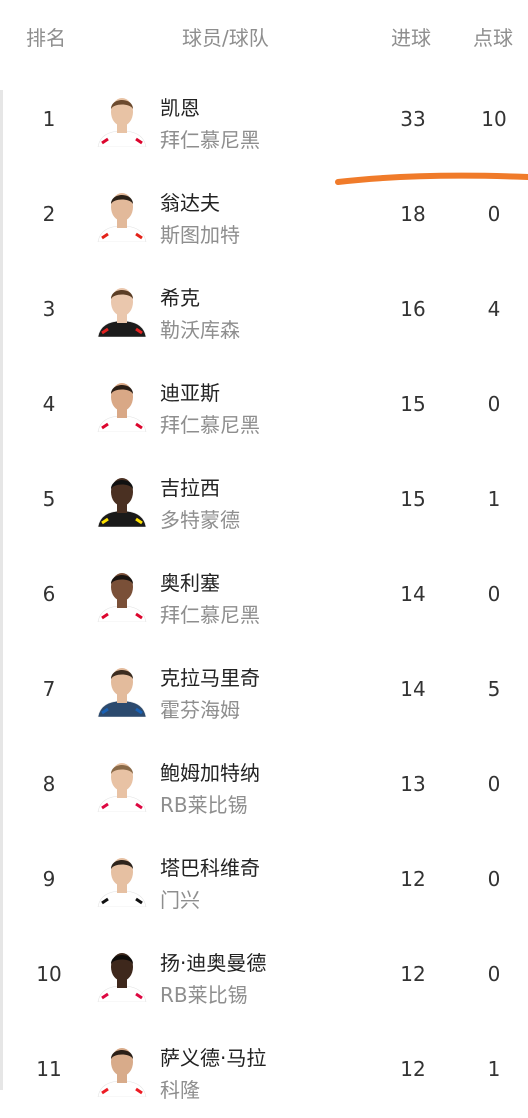 This screenshot has height=1118, width=528. Describe the element at coordinates (213, 1056) in the screenshot. I see `player-name: 萨义德·马拉` at that location.